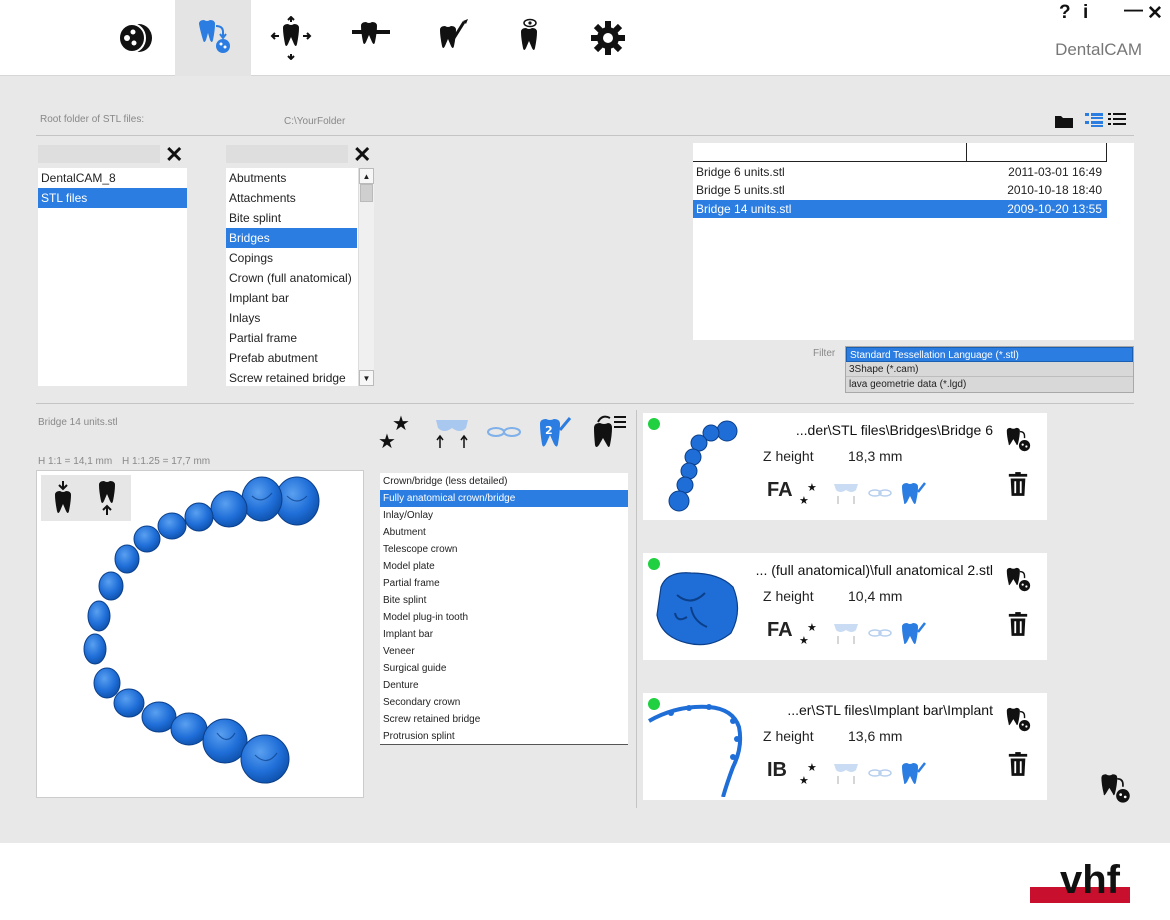 The image size is (1170, 920). What do you see at coordinates (314, 121) in the screenshot?
I see `root-folder-path: C:\YourFolder` at bounding box center [314, 121].